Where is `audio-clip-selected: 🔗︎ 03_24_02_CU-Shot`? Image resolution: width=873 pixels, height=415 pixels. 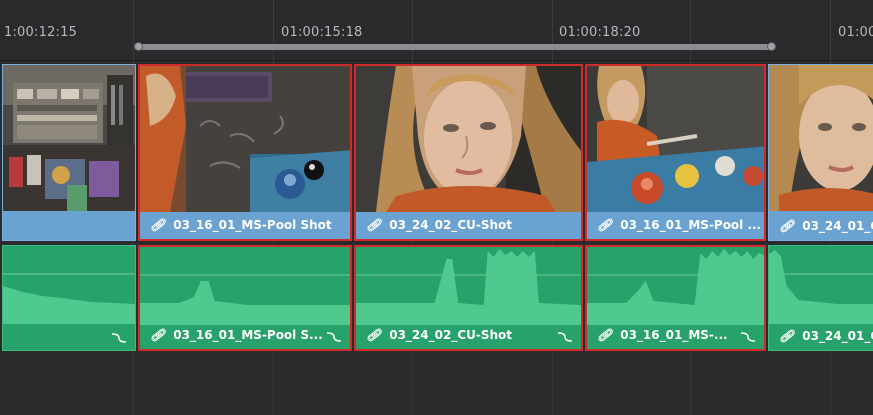 audio-clip-selected: 🔗︎ 03_24_02_CU-Shot is located at coordinates (468, 298).